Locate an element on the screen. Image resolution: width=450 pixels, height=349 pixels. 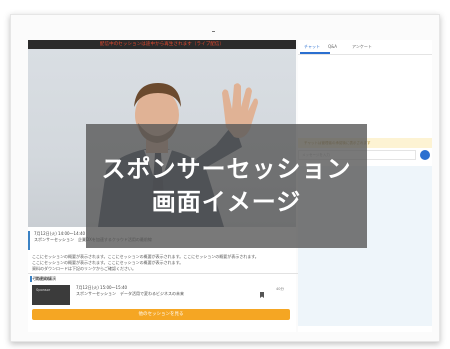
card-duration: 40分 is located at coordinates (280, 289).